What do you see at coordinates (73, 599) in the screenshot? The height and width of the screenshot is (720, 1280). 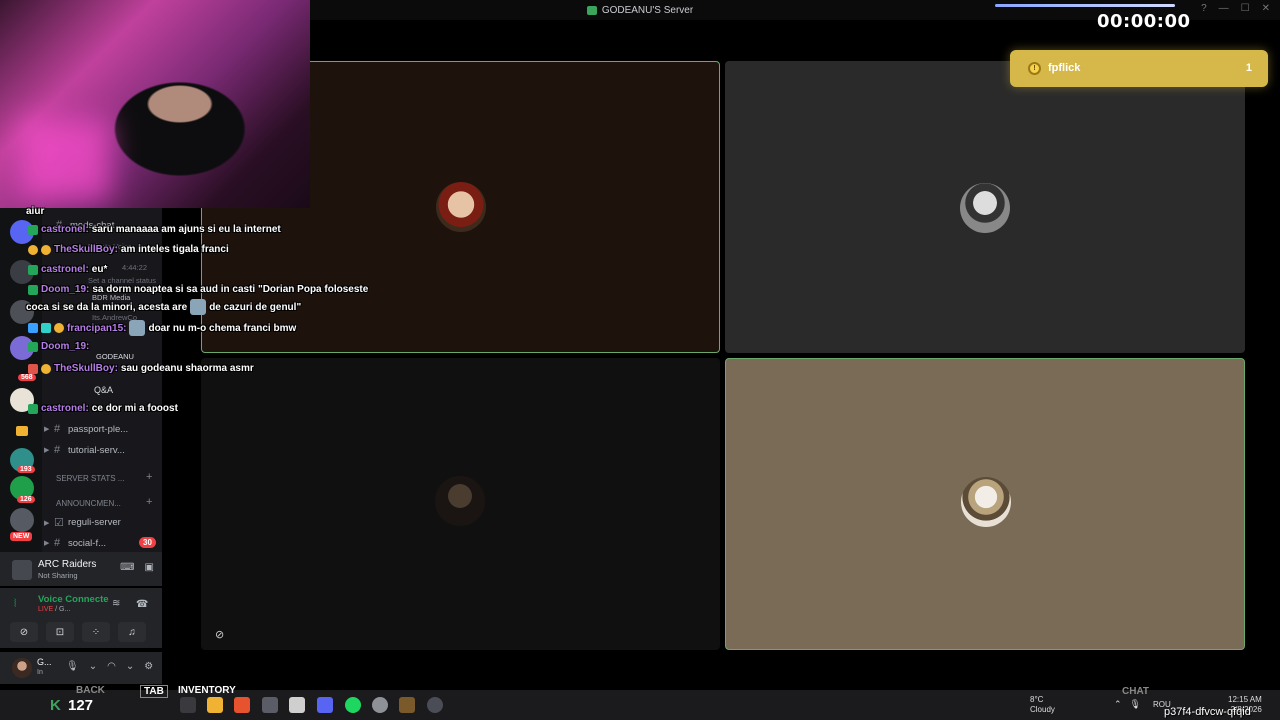 I see `voice-status: Voice Connecte` at bounding box center [73, 599].